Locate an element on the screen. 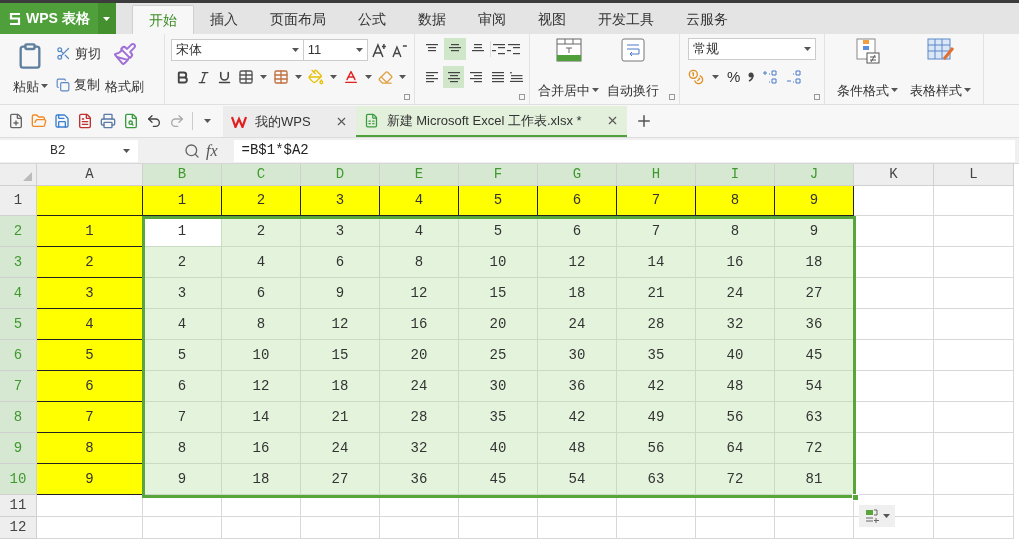  ribbon-tab: 公式 is located at coordinates (371, 19).